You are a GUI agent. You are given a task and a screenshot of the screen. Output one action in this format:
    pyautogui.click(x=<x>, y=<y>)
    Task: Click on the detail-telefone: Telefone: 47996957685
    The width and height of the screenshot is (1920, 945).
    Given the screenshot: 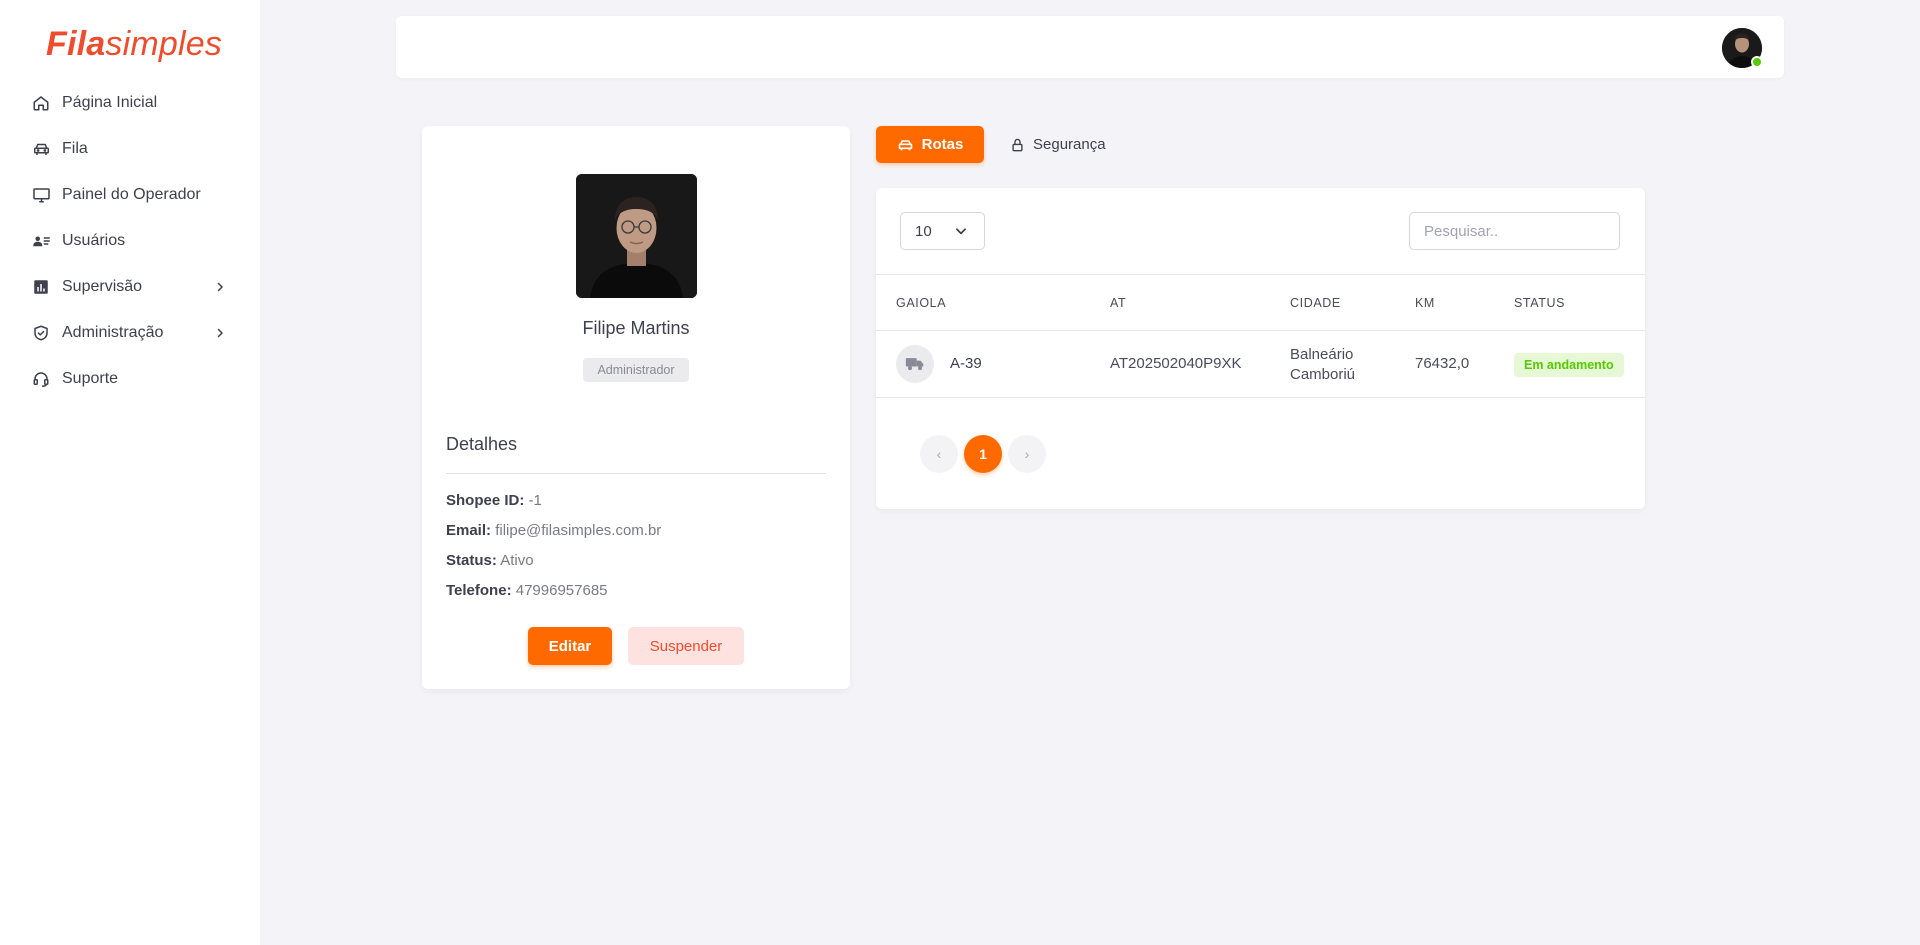 What is the action you would take?
    pyautogui.click(x=527, y=590)
    